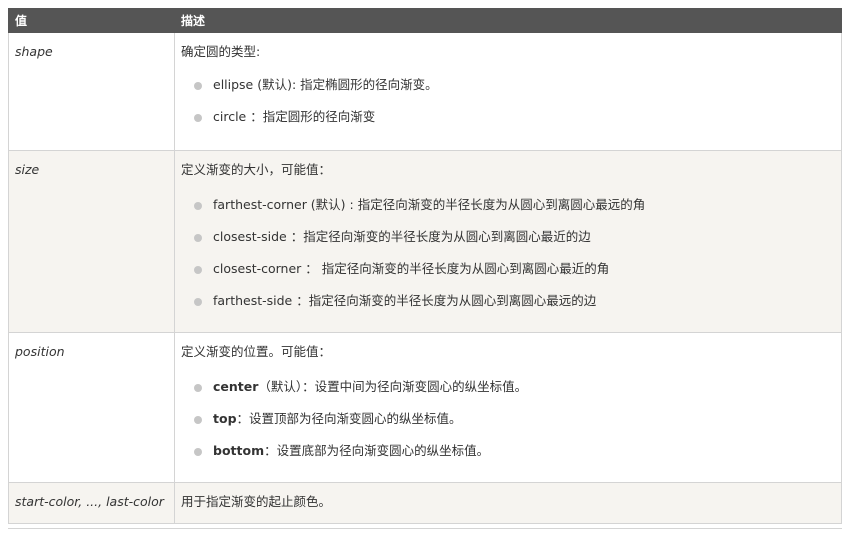  What do you see at coordinates (256, 501) in the screenshot?
I see `description-intro: 用于指定渐变的起止颜色。` at bounding box center [256, 501].